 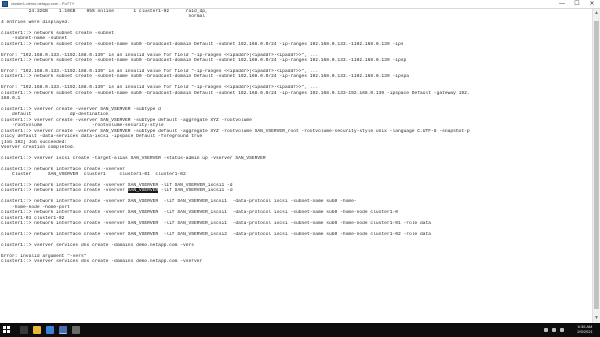 I want to click on windows-start-icon, so click(x=7, y=330).